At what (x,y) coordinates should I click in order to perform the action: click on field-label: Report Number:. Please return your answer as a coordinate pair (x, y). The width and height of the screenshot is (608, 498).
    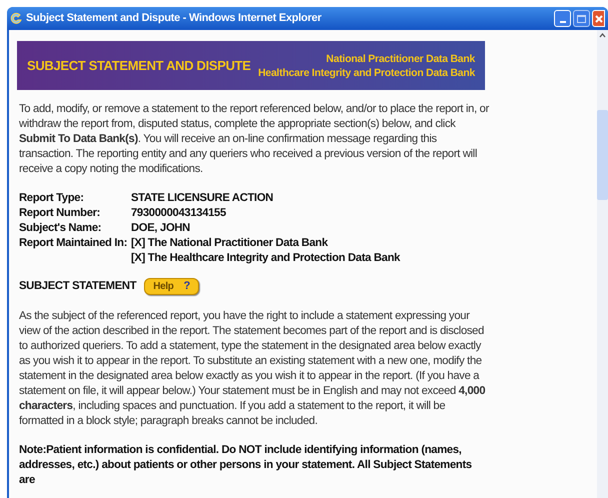
    Looking at the image, I should click on (60, 213).